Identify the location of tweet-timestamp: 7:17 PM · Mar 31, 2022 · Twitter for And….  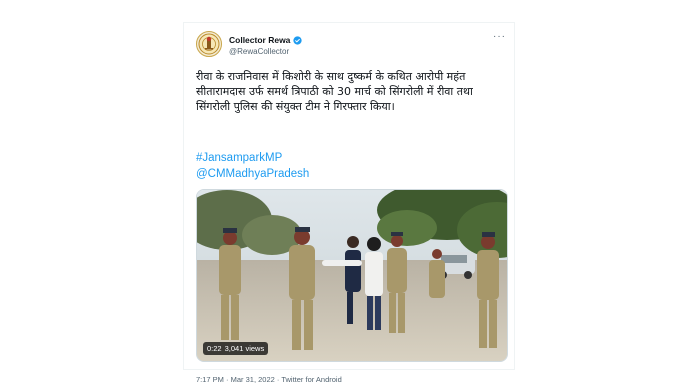
(269, 379).